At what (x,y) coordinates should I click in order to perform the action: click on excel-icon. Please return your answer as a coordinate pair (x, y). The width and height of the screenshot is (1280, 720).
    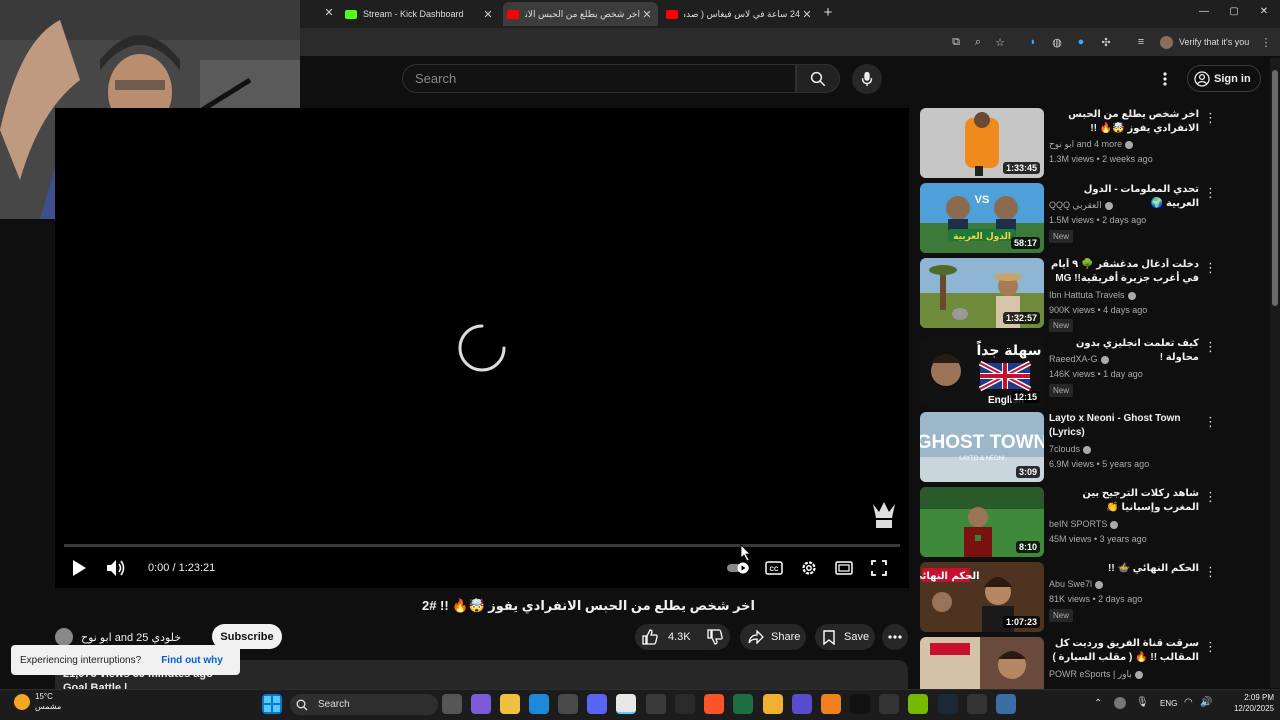
    Looking at the image, I should click on (743, 704).